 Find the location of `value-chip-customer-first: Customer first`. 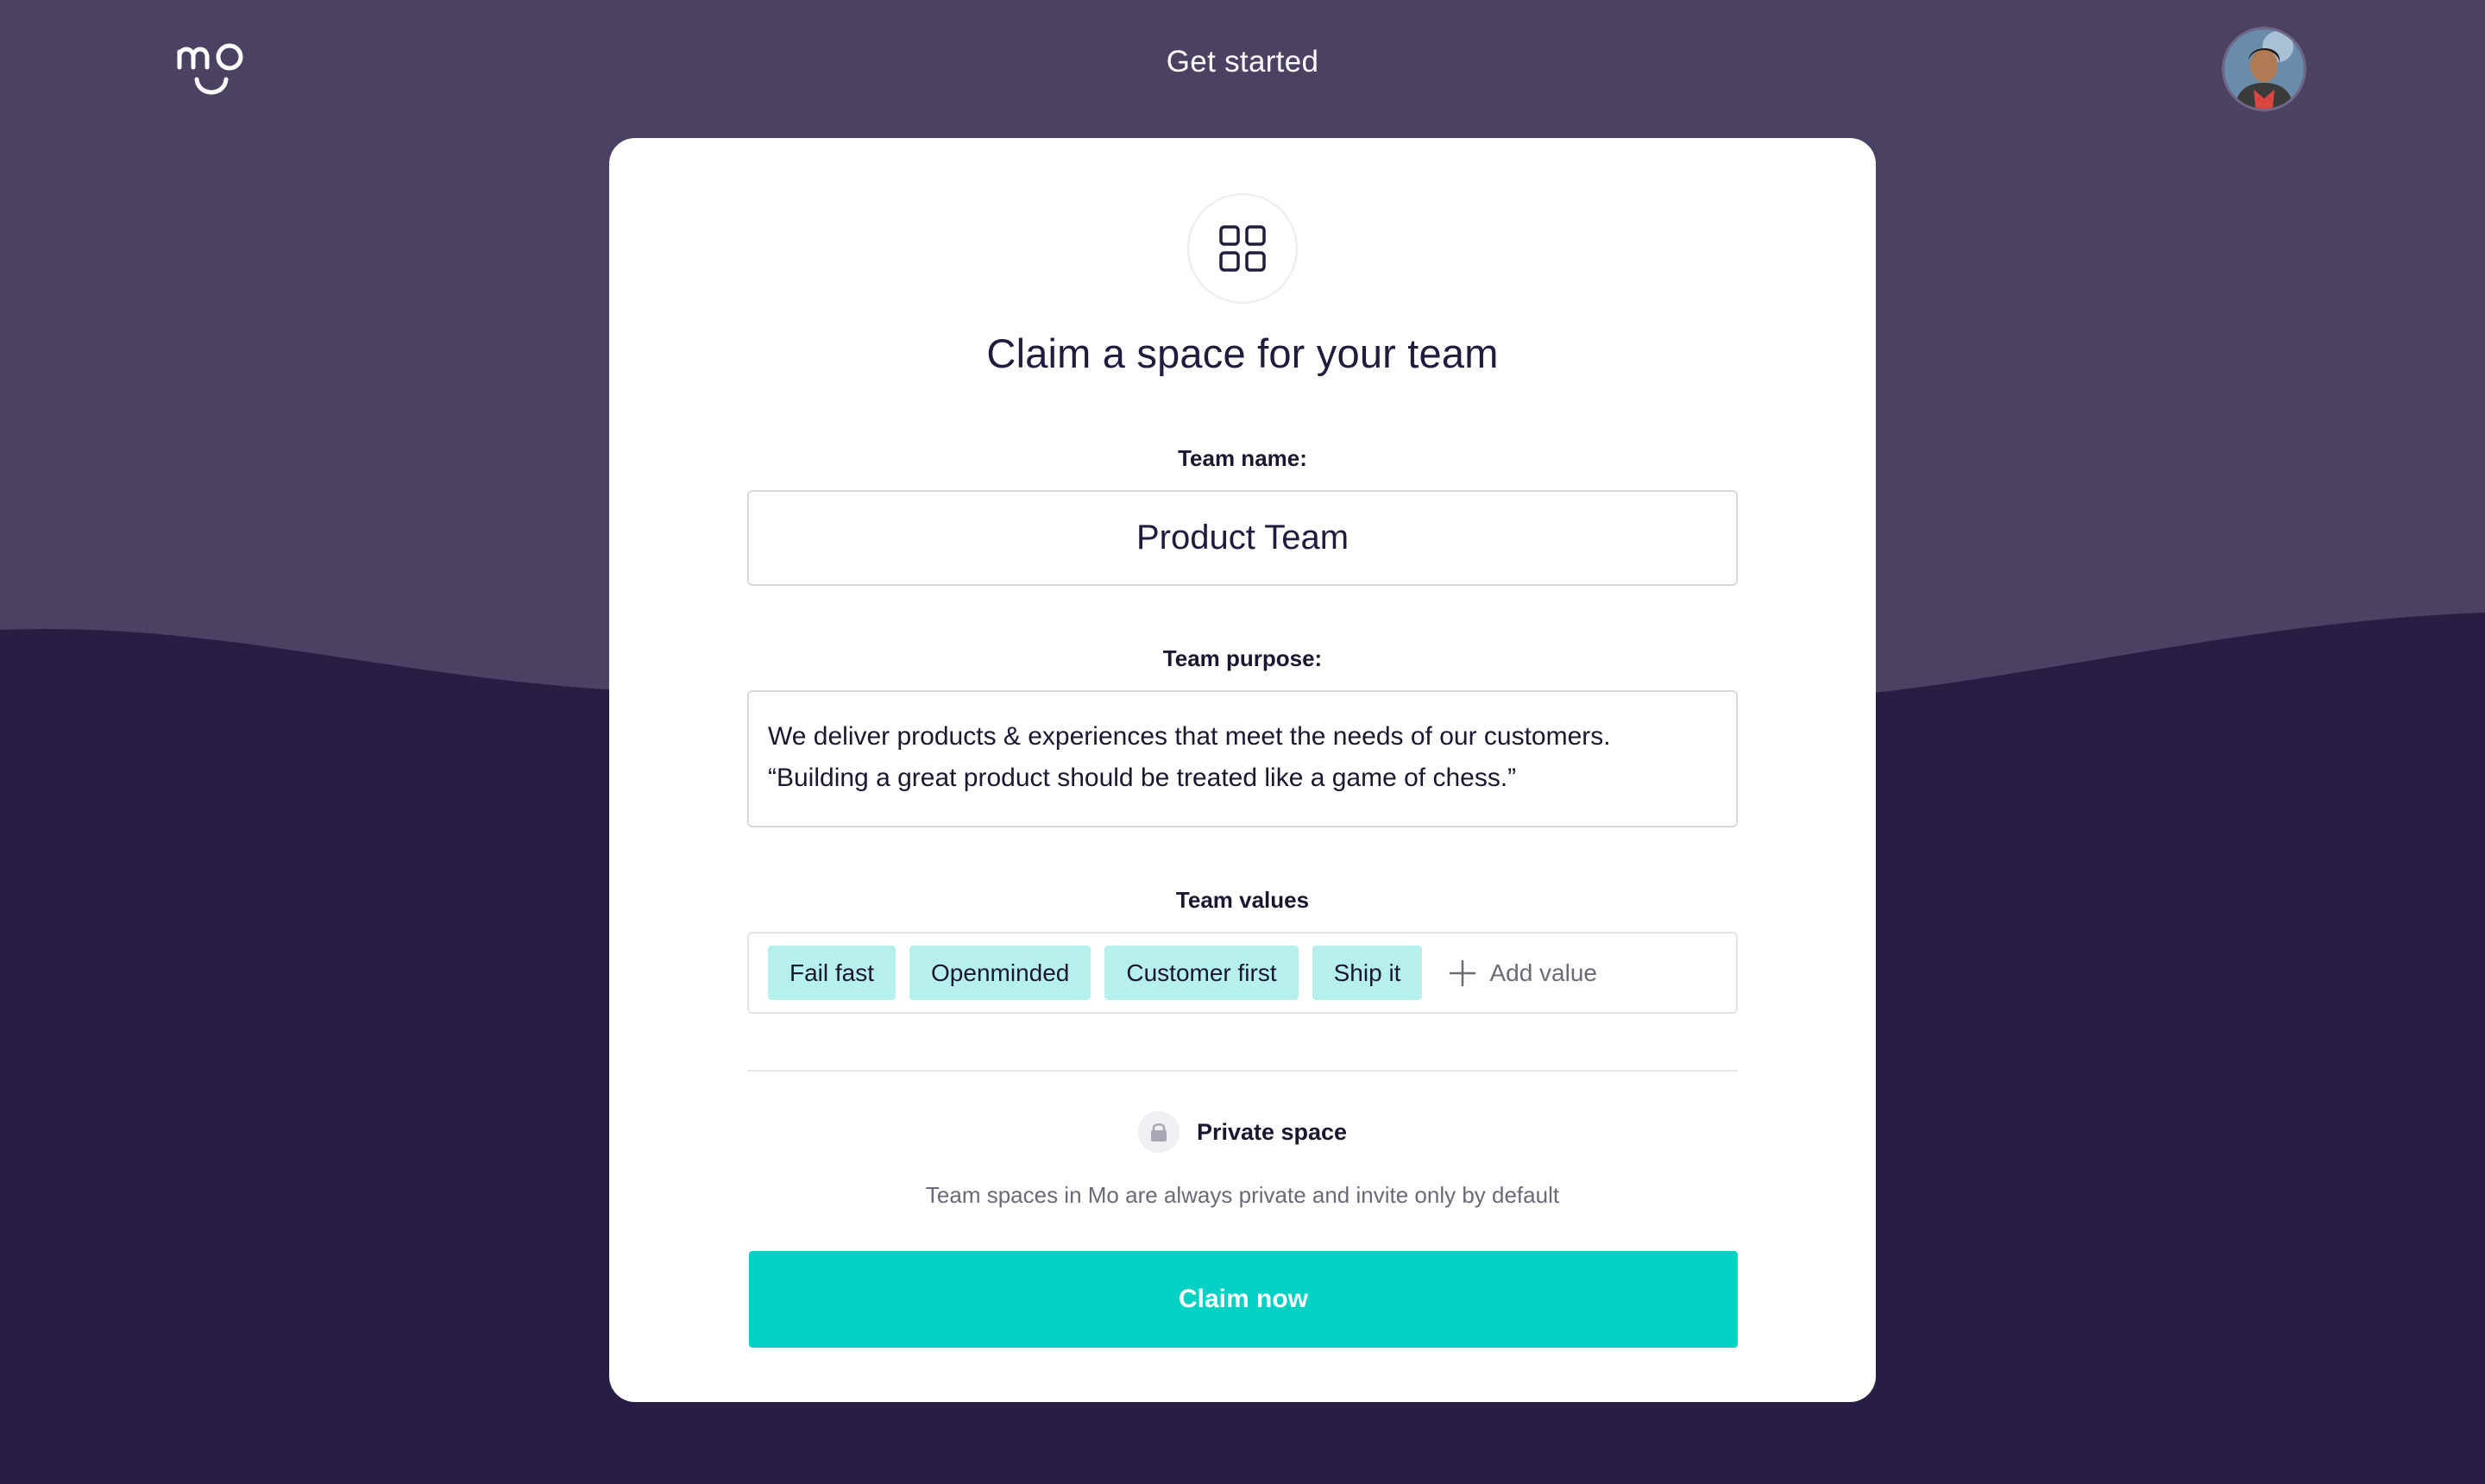

value-chip-customer-first: Customer first is located at coordinates (1201, 973).